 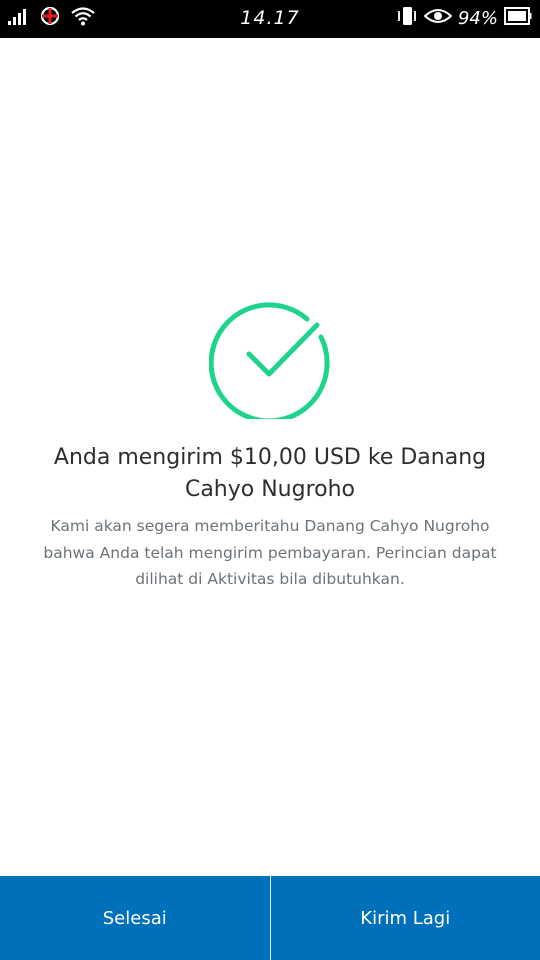 I want to click on done-button: Selesai, so click(x=135, y=918).